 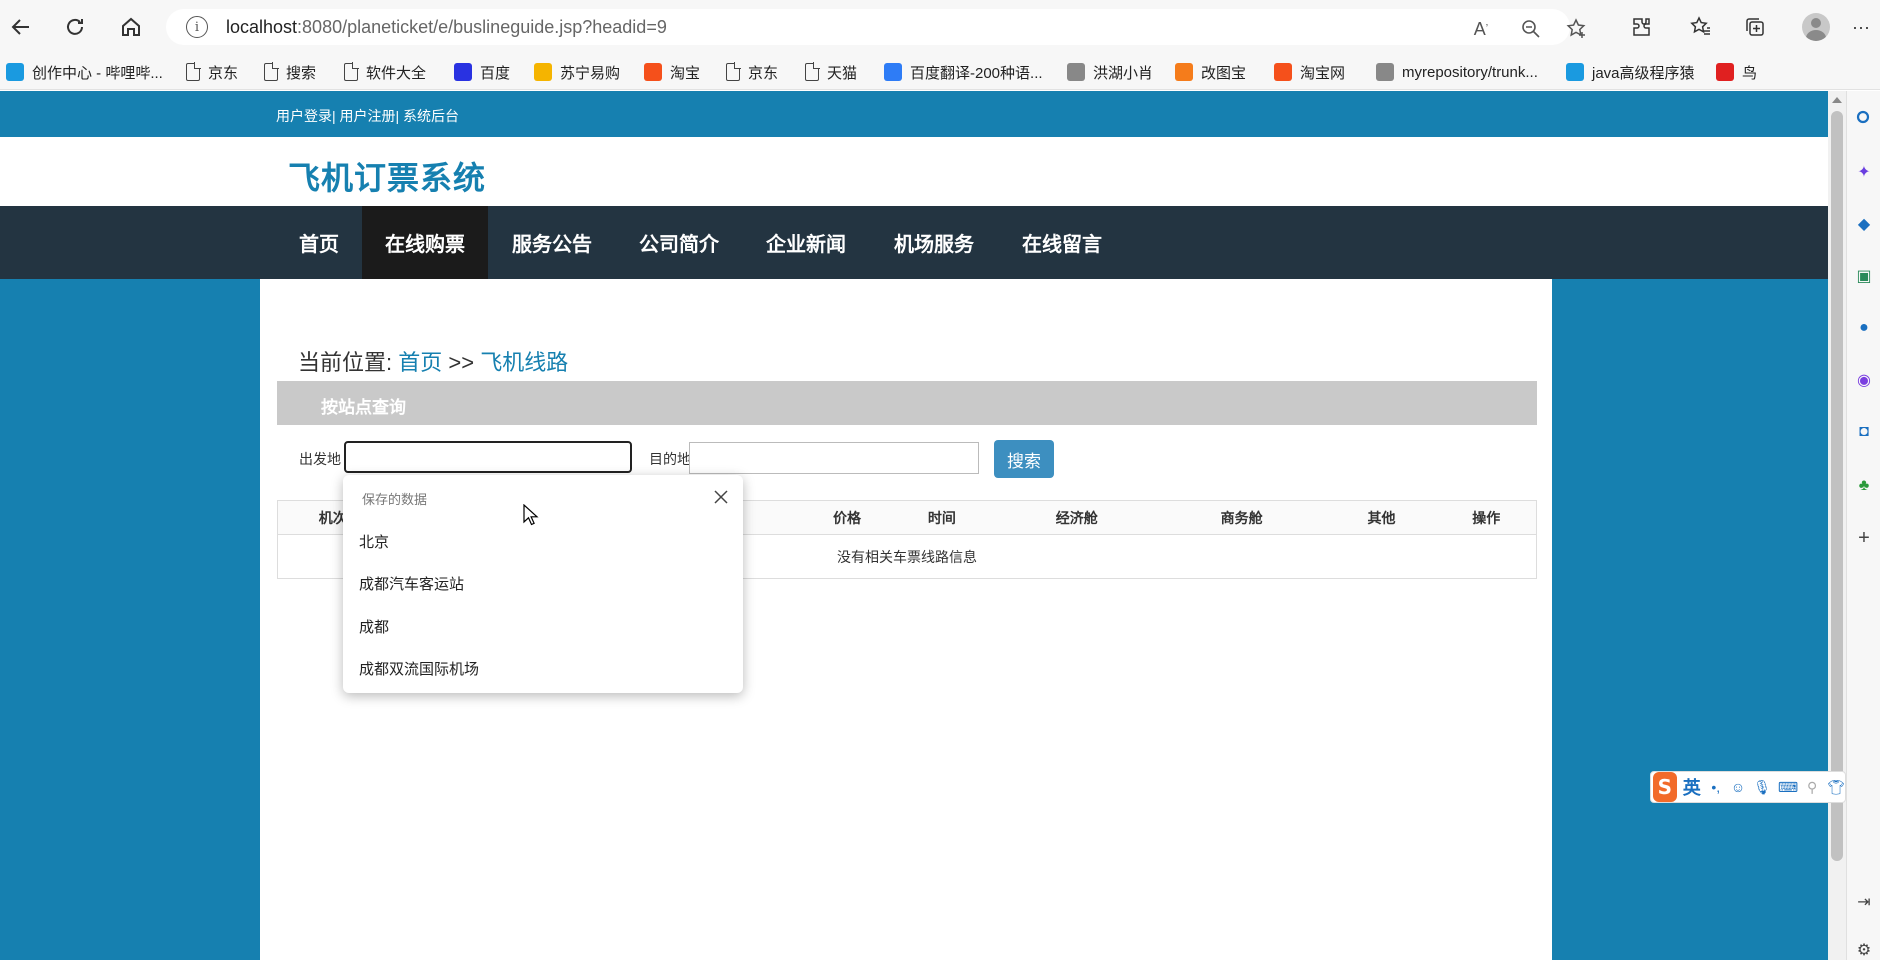 What do you see at coordinates (679, 242) in the screenshot?
I see `nav-item: 公司简介` at bounding box center [679, 242].